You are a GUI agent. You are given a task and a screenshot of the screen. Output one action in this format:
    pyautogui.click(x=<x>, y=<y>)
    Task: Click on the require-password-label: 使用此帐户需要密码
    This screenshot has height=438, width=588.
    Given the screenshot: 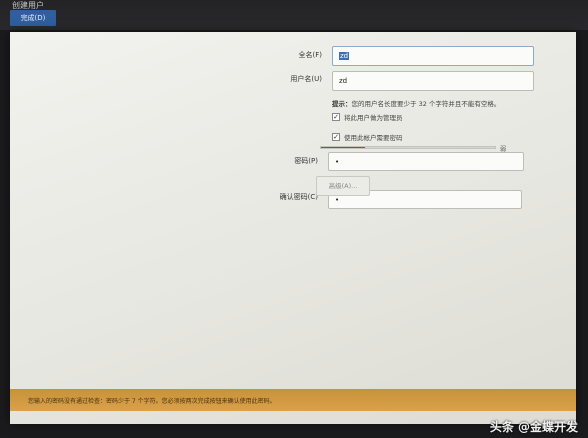 What is the action you would take?
    pyautogui.click(x=373, y=138)
    